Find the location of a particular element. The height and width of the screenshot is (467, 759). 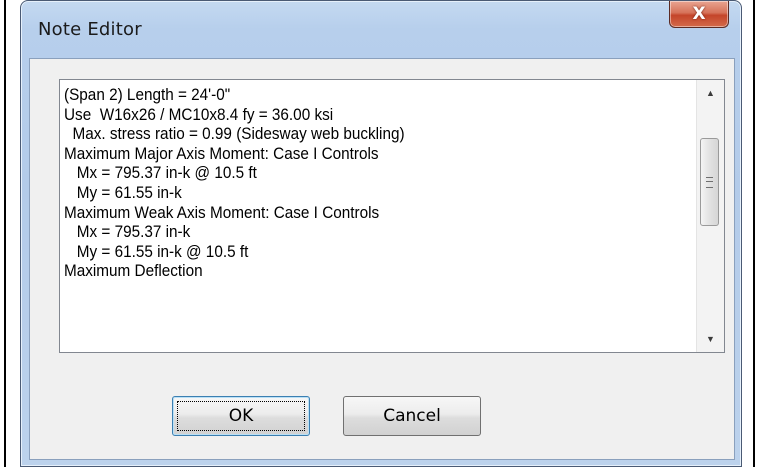

title-bar: Note Editor X is located at coordinates (381, 31).